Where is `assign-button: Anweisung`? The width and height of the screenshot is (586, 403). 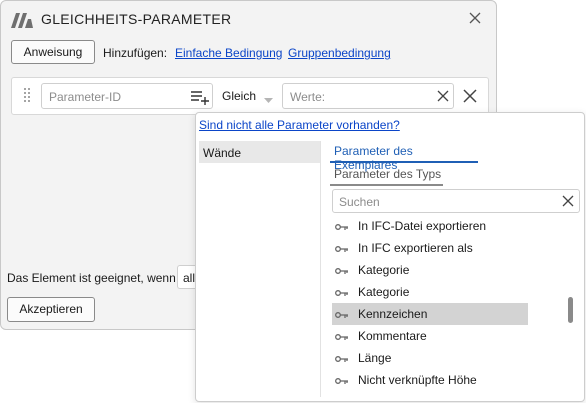
assign-button: Anweisung is located at coordinates (53, 52).